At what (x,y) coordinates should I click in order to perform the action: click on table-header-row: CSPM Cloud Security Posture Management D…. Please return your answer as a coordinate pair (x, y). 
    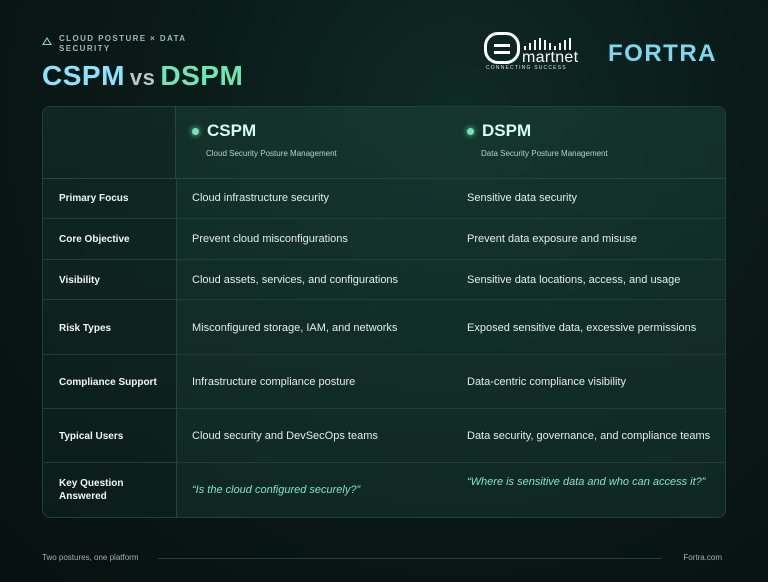
    Looking at the image, I should click on (384, 143).